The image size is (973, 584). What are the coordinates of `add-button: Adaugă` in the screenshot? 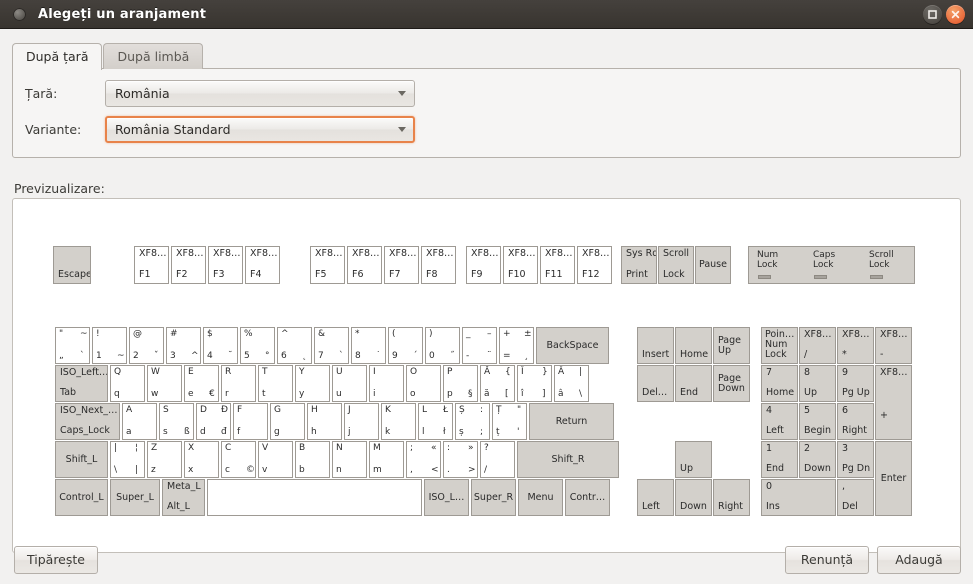 It's located at (919, 560).